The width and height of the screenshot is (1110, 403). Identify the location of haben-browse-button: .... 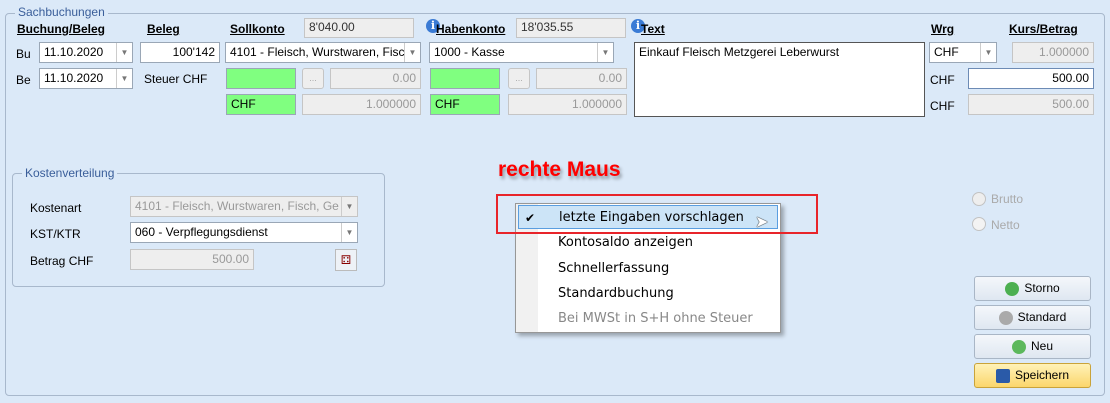
(519, 78).